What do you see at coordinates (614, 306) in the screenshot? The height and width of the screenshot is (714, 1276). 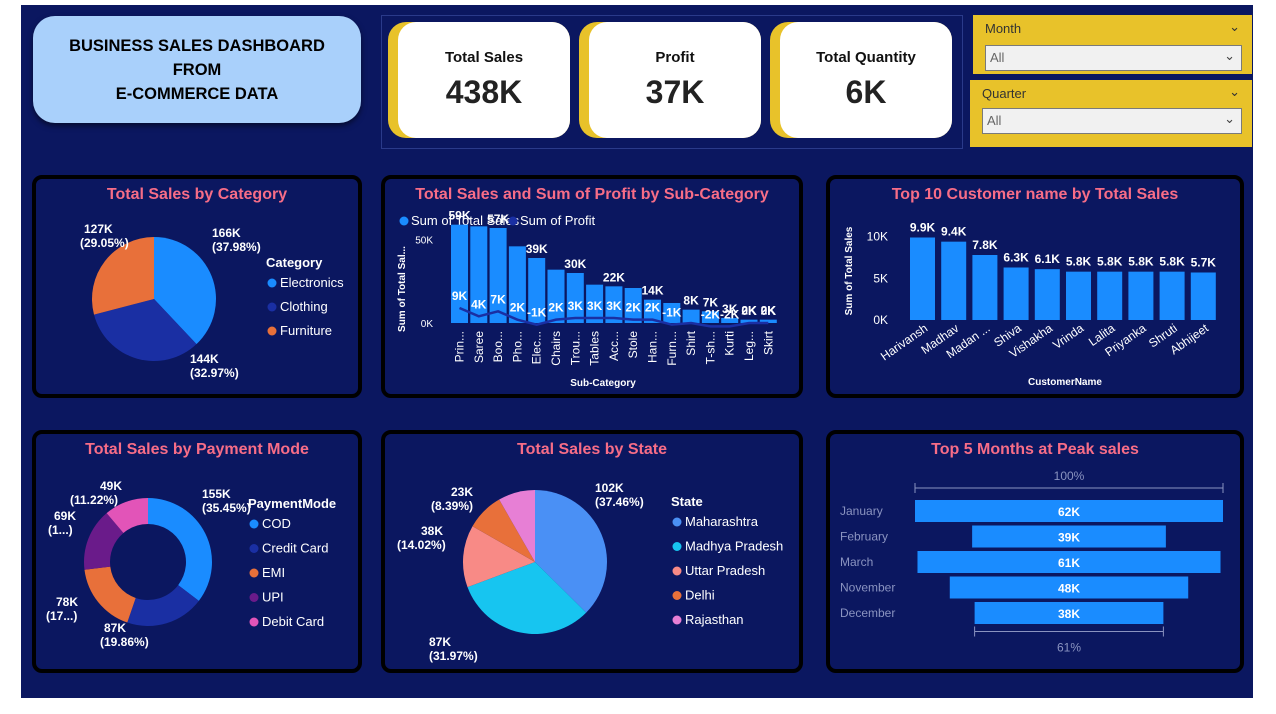 I see `profit-data-label: 3K` at bounding box center [614, 306].